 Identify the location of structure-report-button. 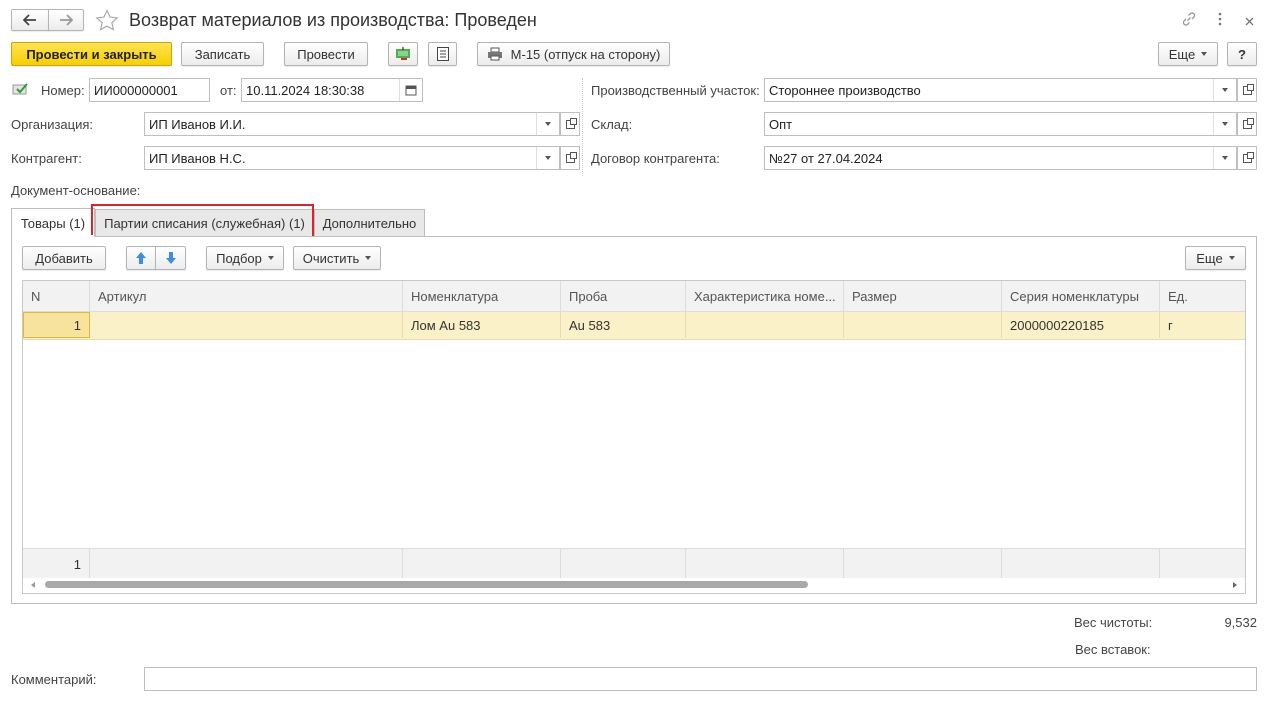
(442, 54).